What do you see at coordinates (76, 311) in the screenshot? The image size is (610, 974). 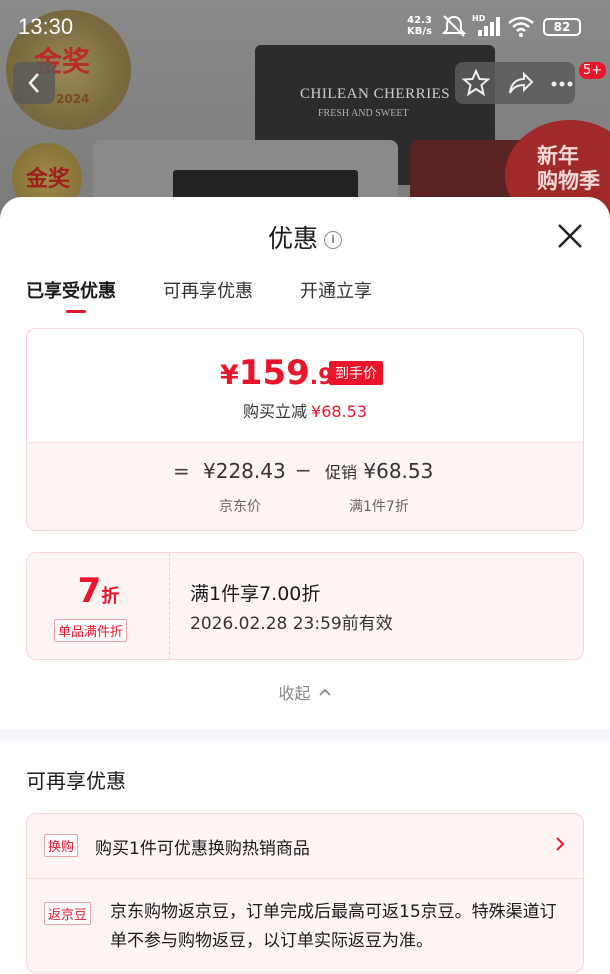 I see `active-tab-indicator` at bounding box center [76, 311].